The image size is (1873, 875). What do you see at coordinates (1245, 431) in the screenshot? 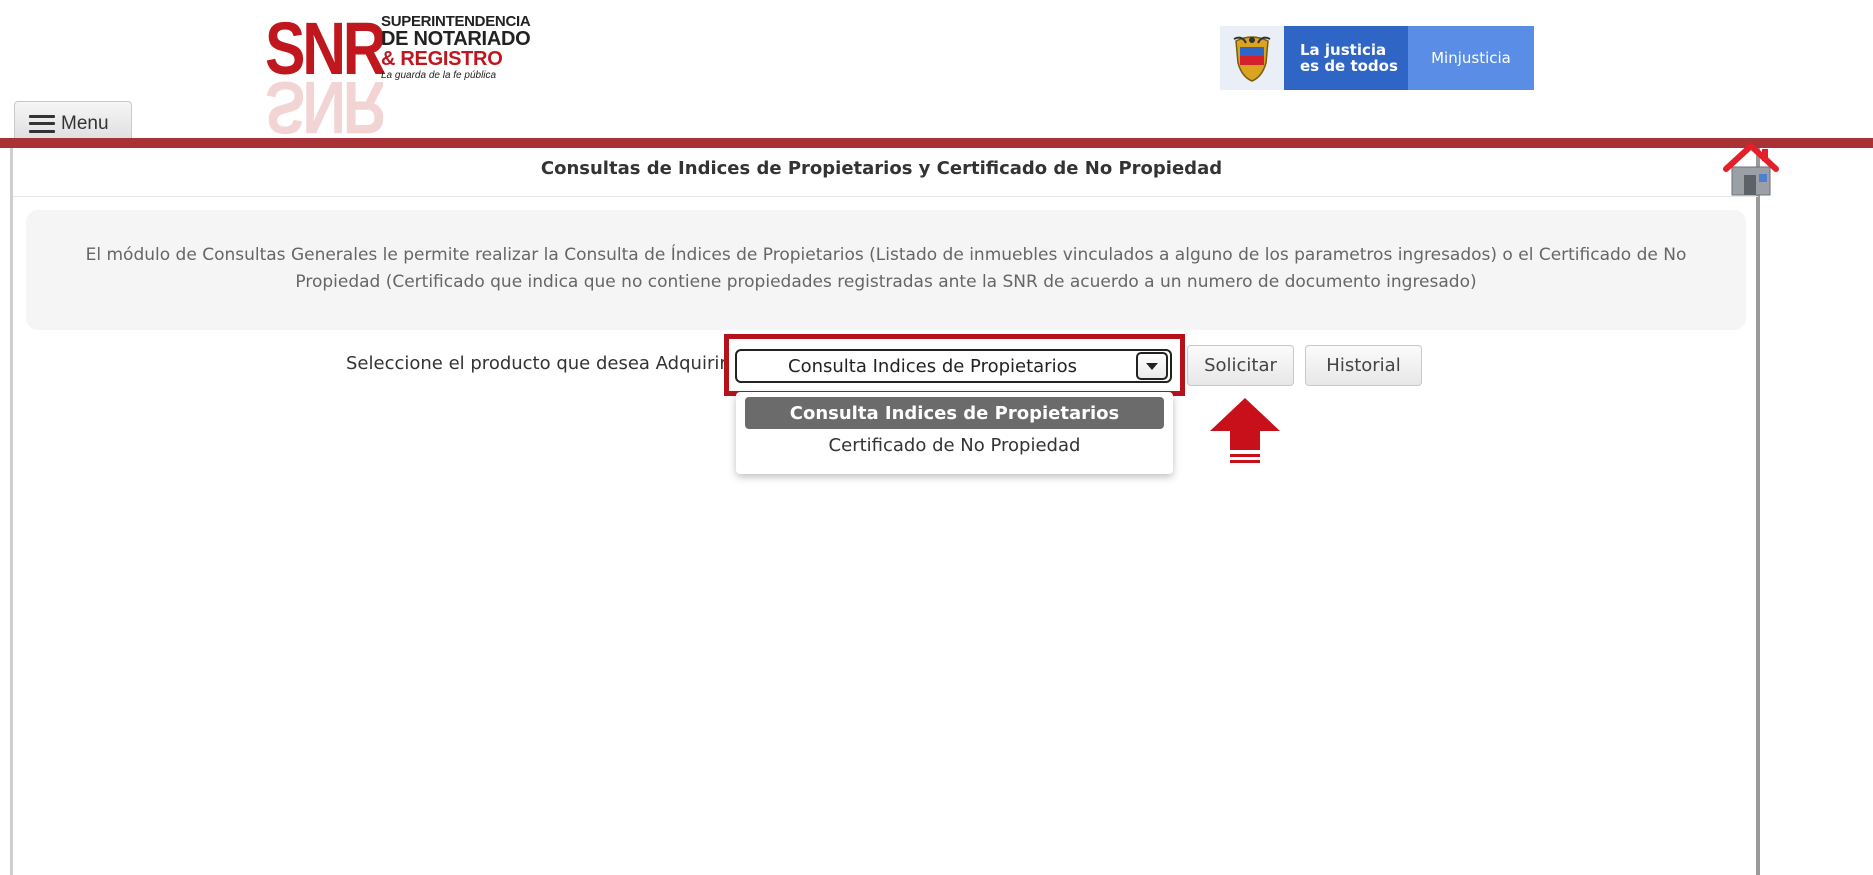
I see `red-up-arrow-icon` at bounding box center [1245, 431].